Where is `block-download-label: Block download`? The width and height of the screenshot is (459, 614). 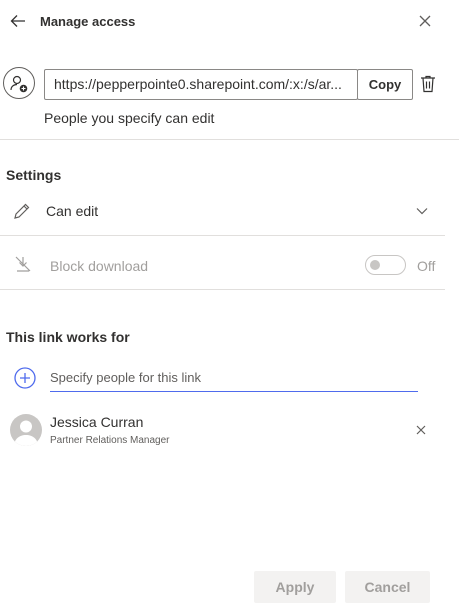 block-download-label: Block download is located at coordinates (99, 266).